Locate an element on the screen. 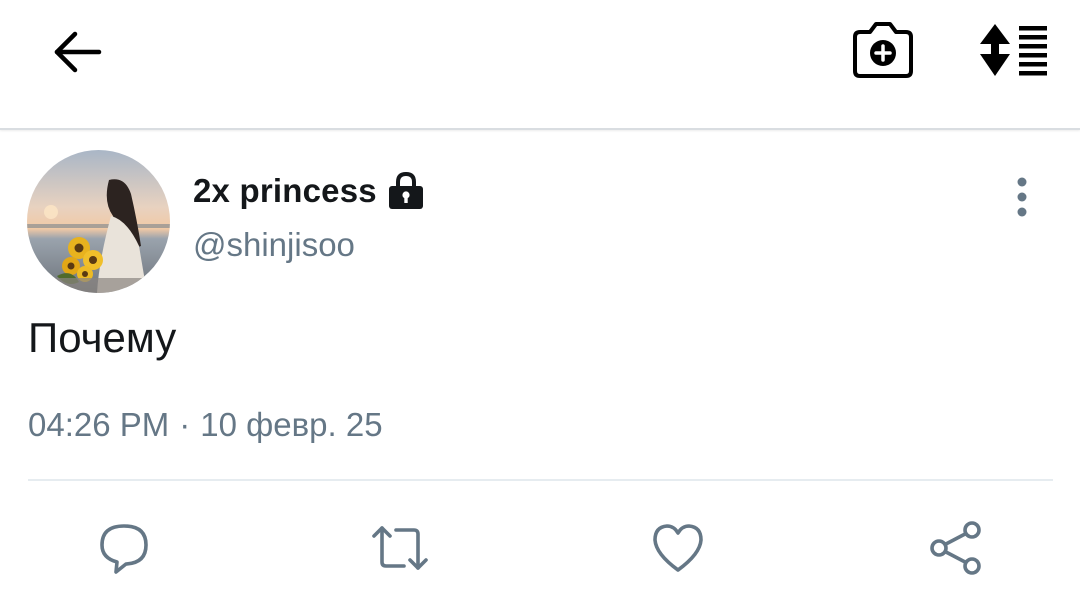 This screenshot has height=612, width=1080. share-icon is located at coordinates (955, 548).